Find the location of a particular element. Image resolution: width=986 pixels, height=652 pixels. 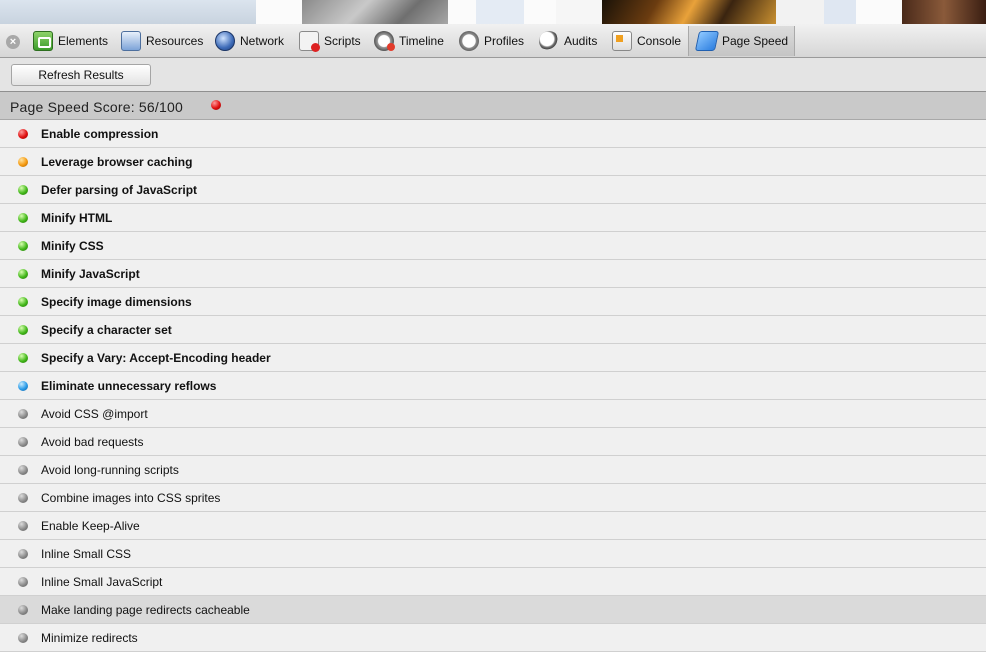

tab-label: Resources is located at coordinates (175, 41).